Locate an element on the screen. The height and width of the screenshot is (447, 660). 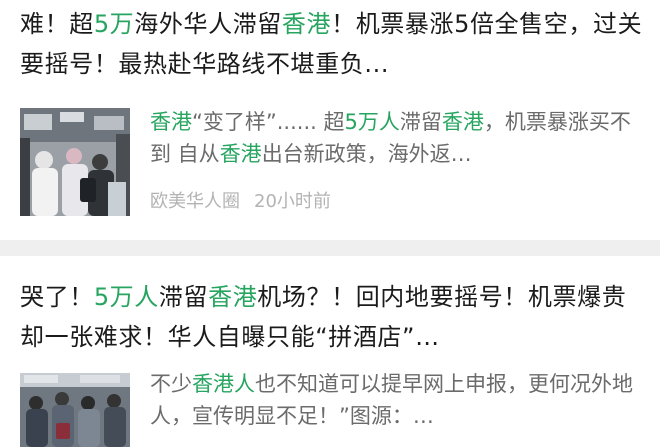
article-meta: 欧美华人圈 20小时前 is located at coordinates (240, 202).